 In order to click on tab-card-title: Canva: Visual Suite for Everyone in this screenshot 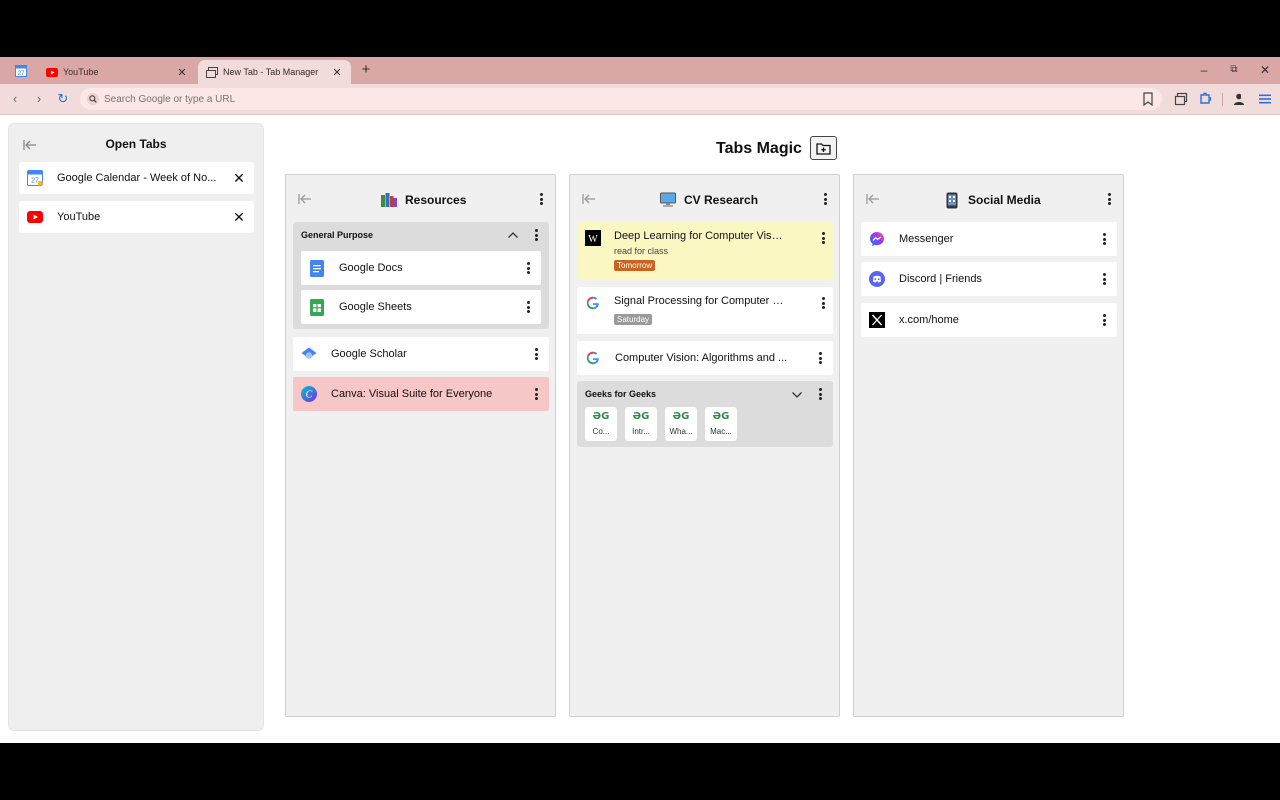, I will do `click(412, 394)`.